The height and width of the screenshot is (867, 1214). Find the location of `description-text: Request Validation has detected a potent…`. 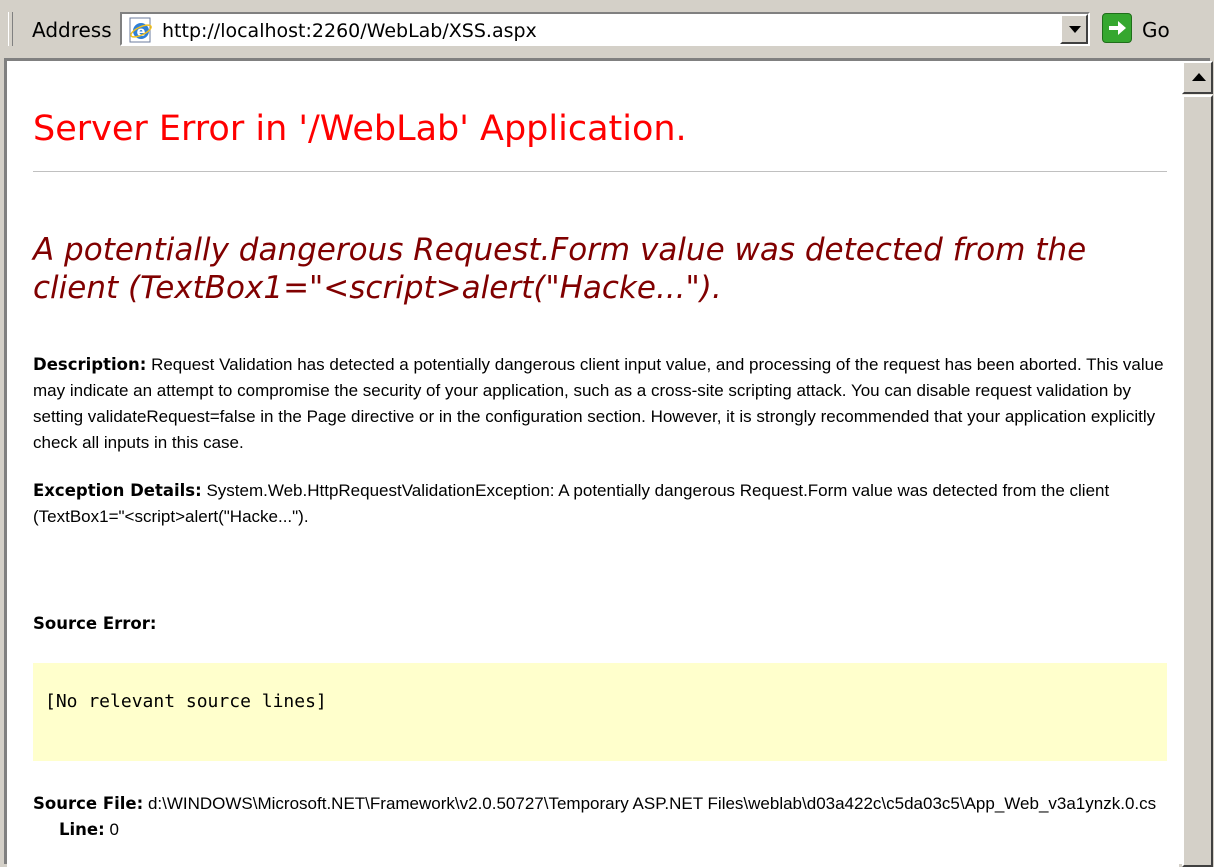

description-text: Request Validation has detected a potent… is located at coordinates (598, 403).